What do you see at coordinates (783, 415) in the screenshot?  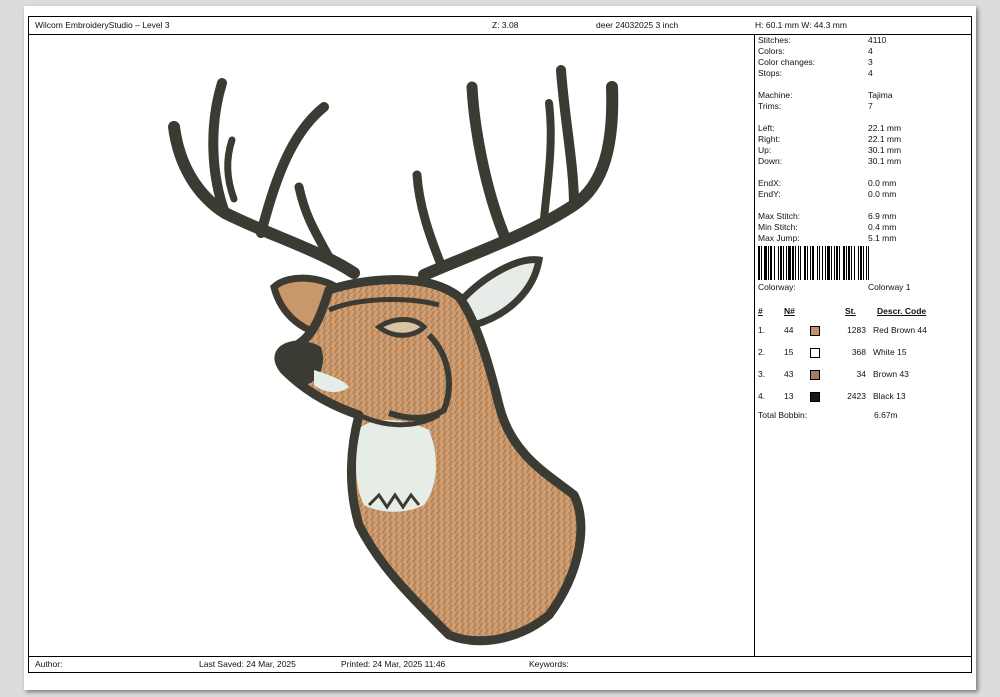 I see `bobbin-label: Total Bobbin:` at bounding box center [783, 415].